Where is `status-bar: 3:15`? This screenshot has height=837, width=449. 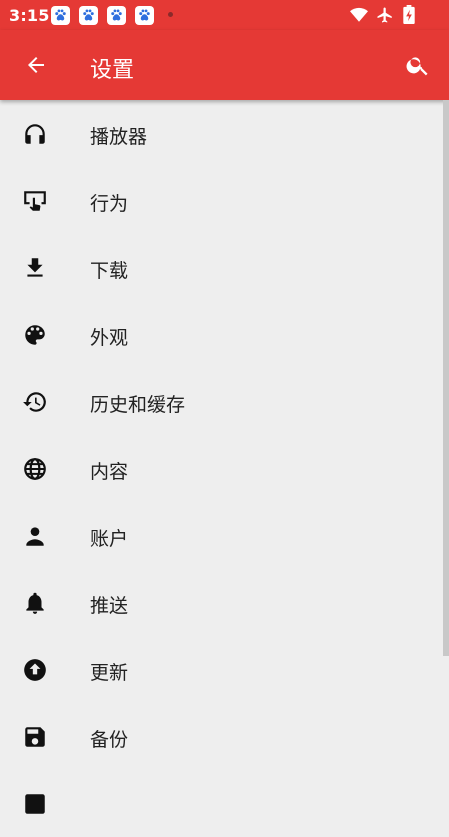
status-bar: 3:15 is located at coordinates (224, 15).